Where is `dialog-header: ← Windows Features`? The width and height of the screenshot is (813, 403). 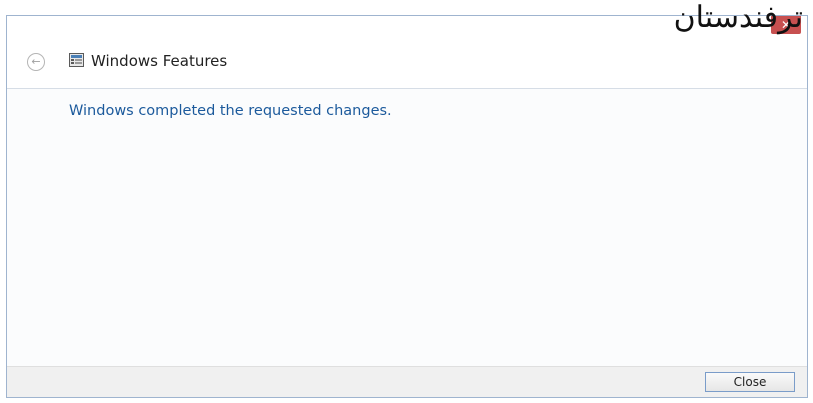 dialog-header: ← Windows Features is located at coordinates (407, 66).